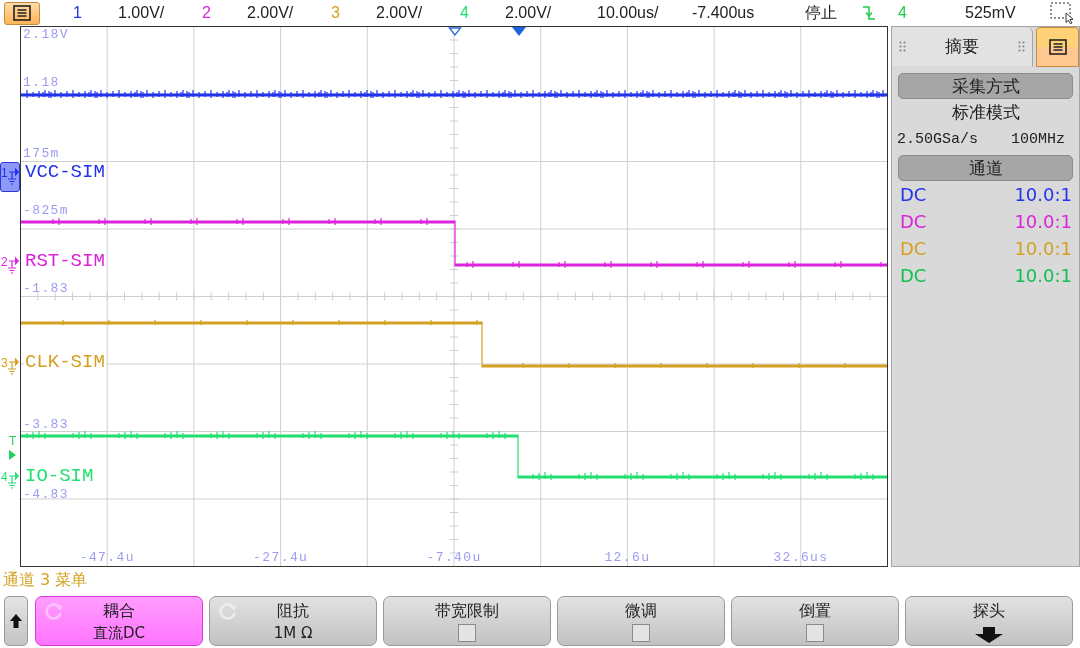  What do you see at coordinates (801, 558) in the screenshot?
I see `axis-label: 32.6us` at bounding box center [801, 558].